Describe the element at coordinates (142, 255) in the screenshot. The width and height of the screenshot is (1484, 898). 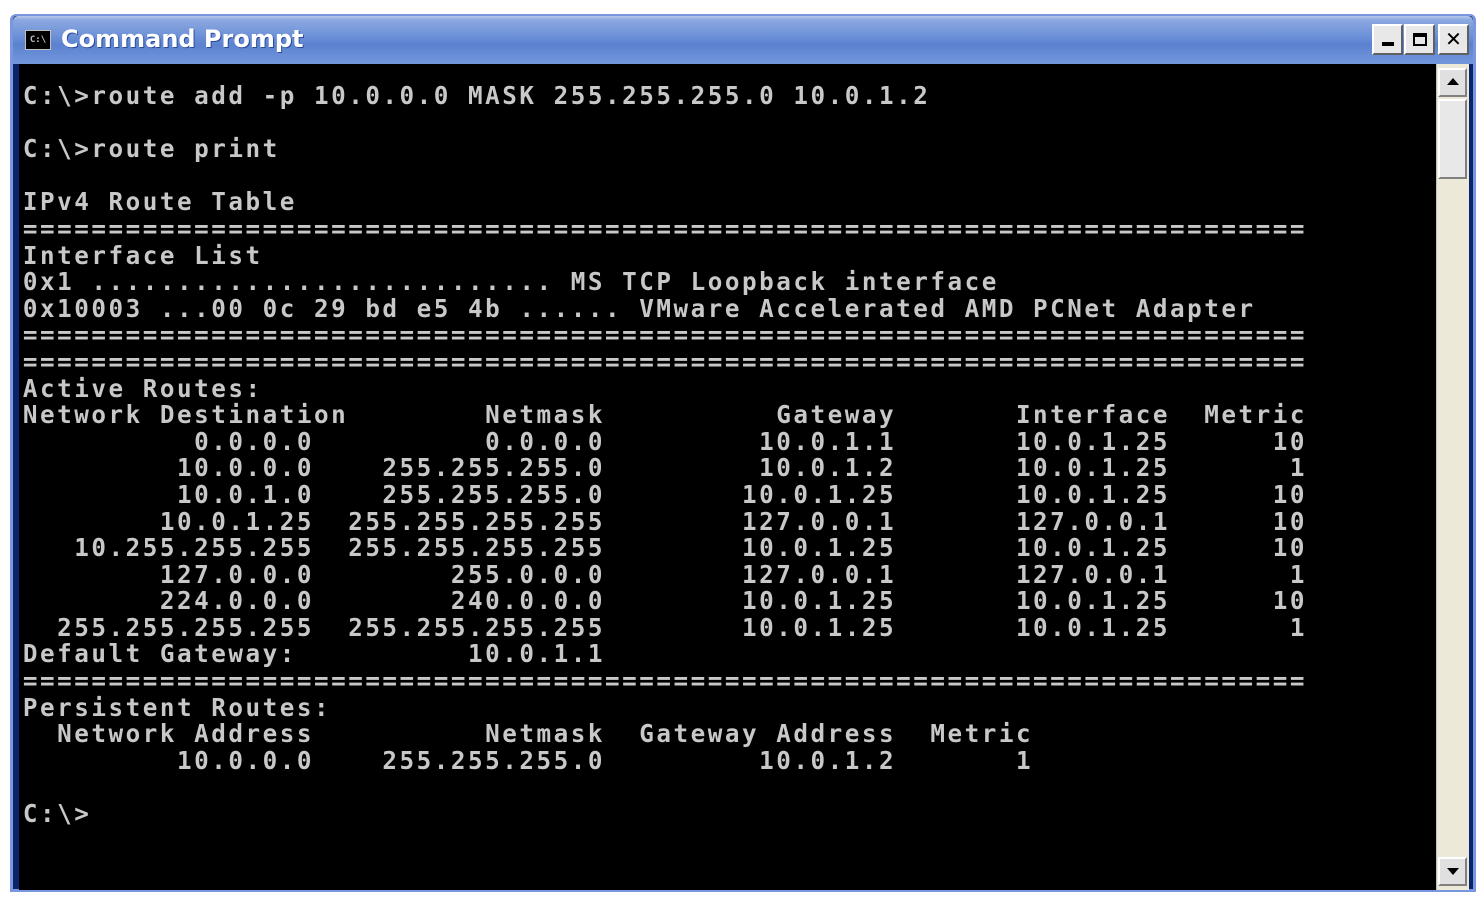
I see `console-line: Interface List` at that location.